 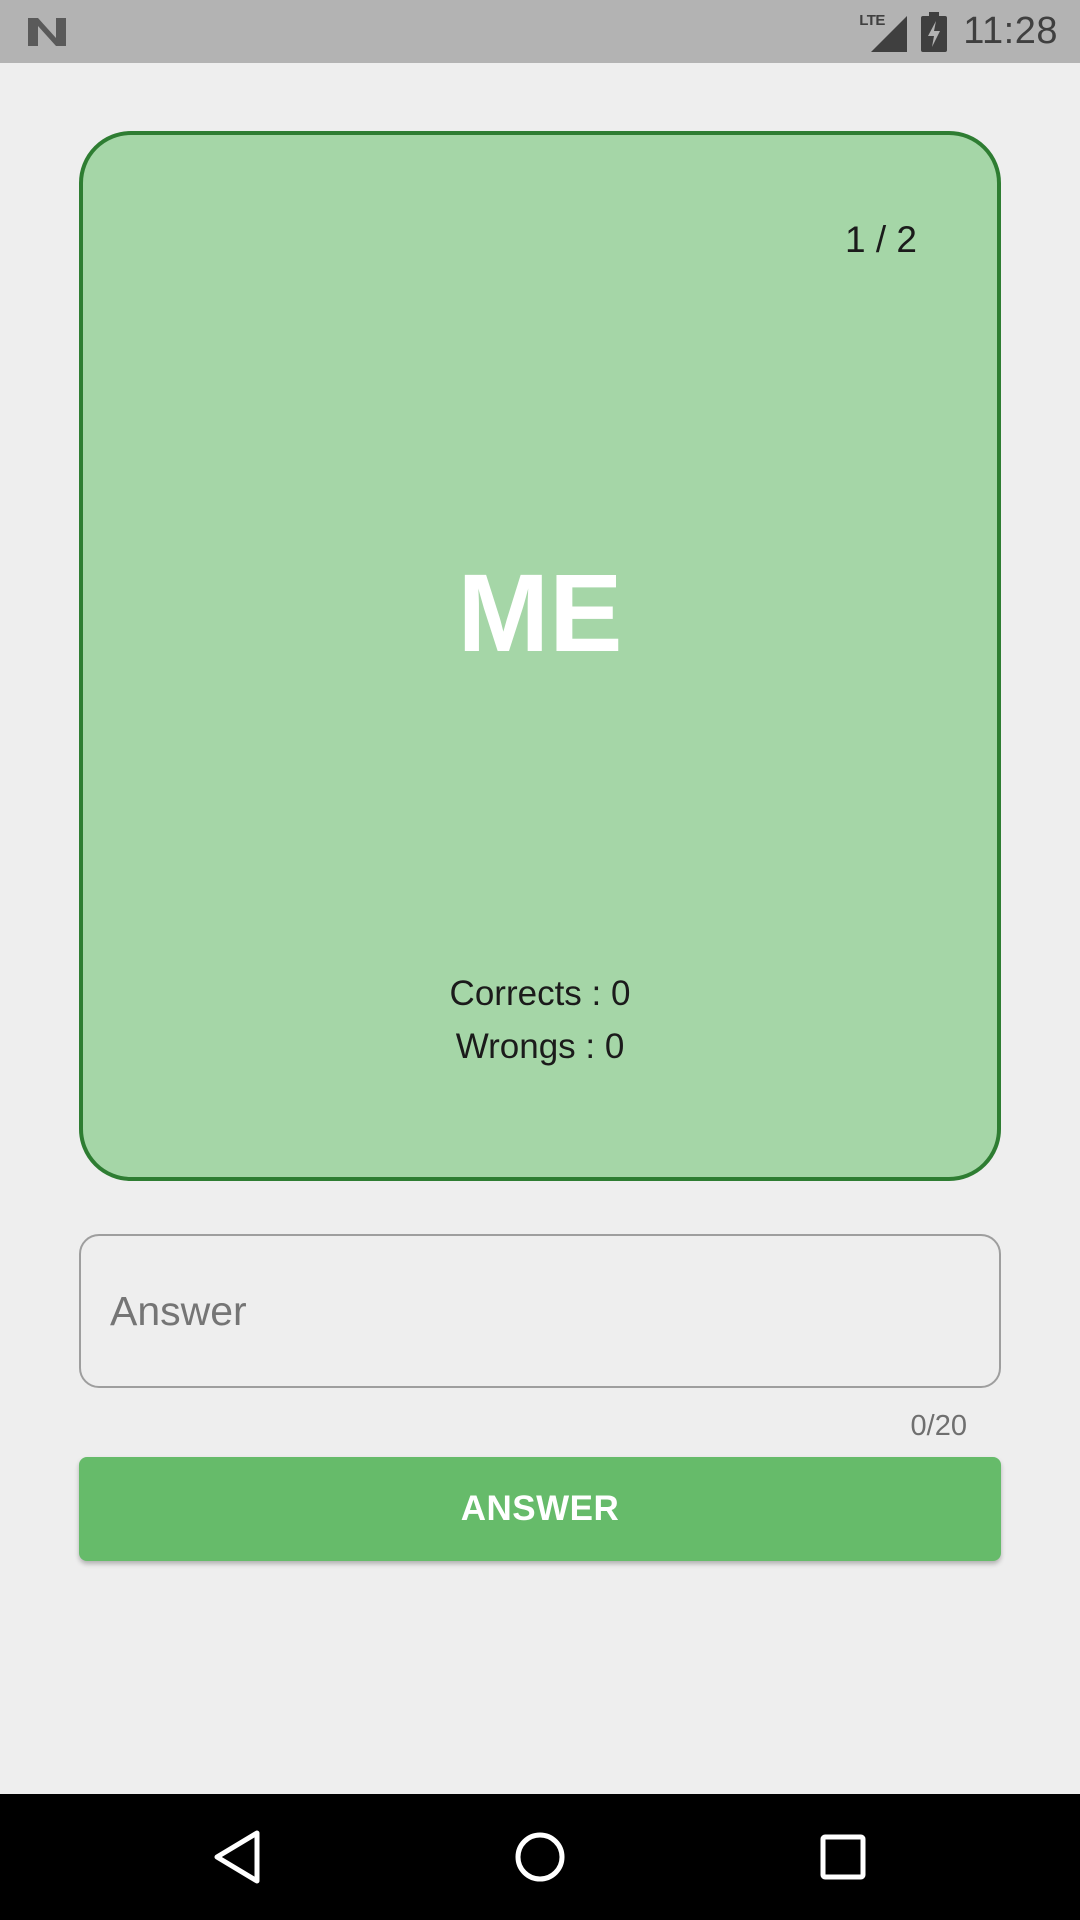 I want to click on home-button, so click(x=540, y=1857).